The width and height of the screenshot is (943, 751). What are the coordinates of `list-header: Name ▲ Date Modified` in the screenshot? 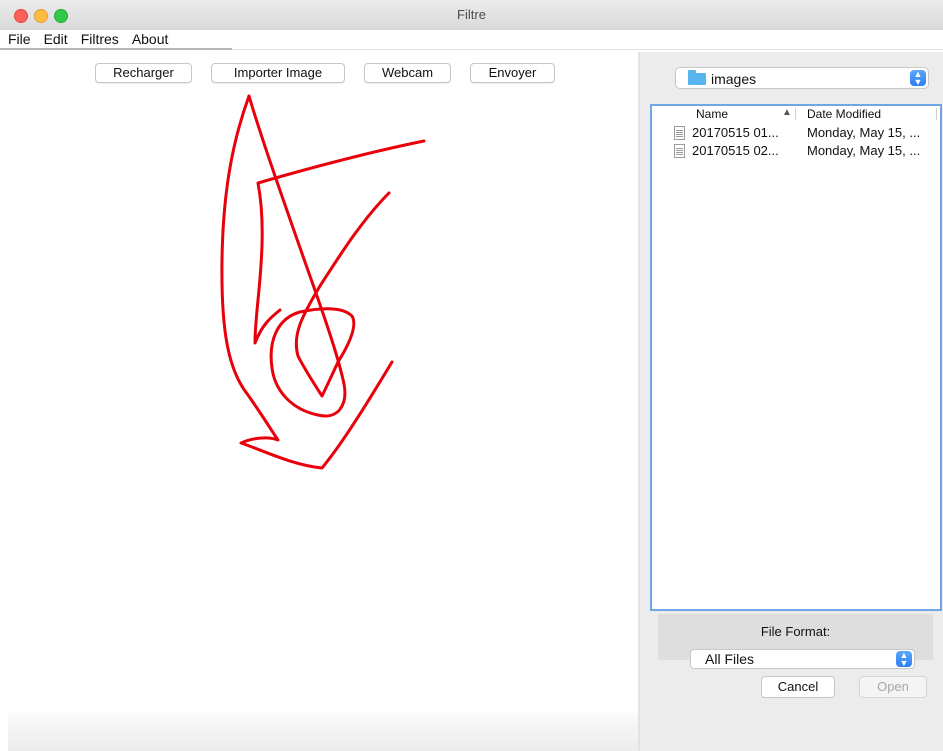 It's located at (796, 114).